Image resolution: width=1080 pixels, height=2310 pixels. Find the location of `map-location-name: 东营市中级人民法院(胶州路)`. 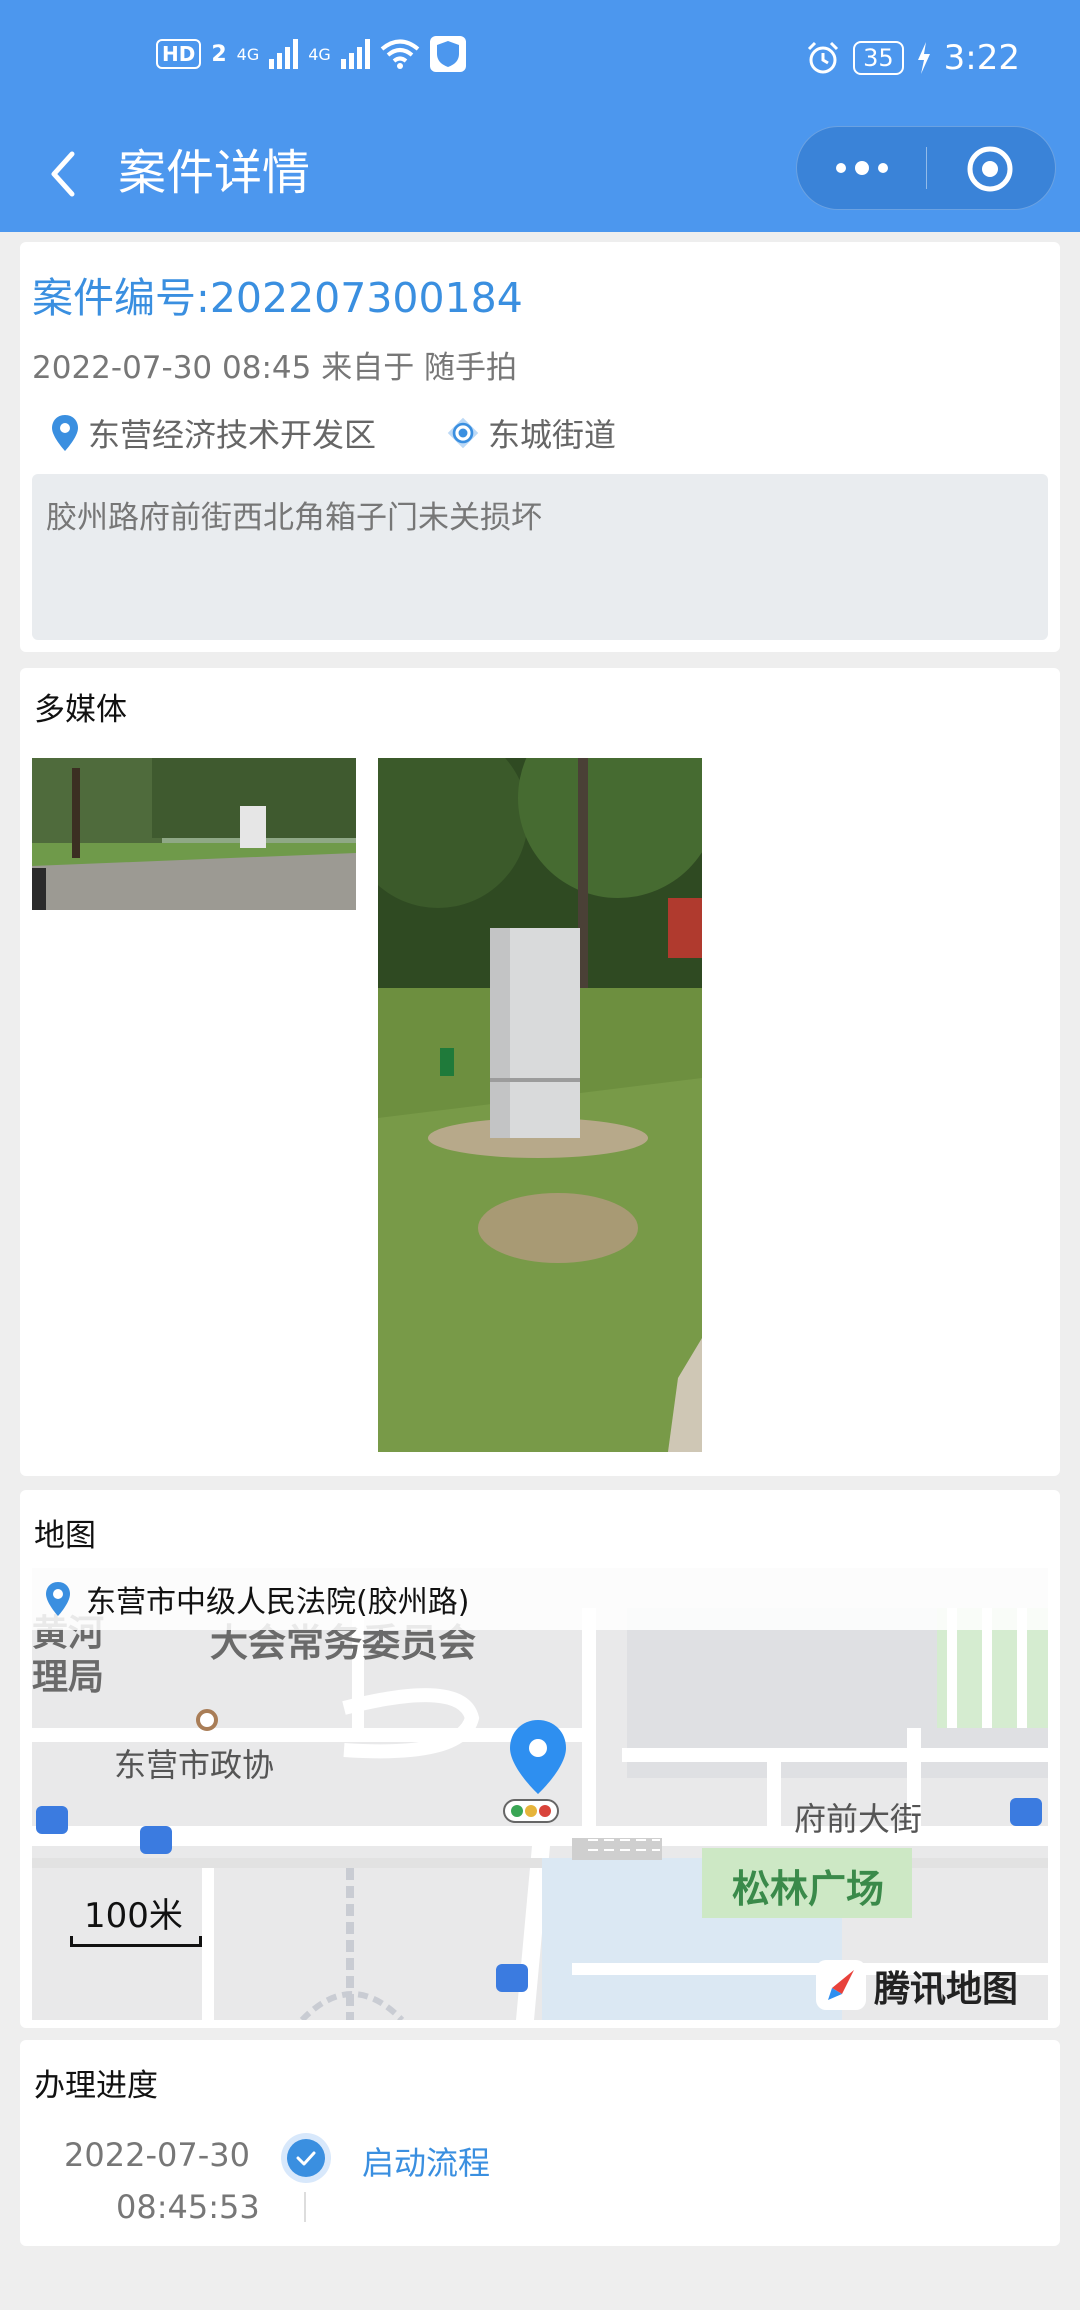

map-location-name: 东营市中级人民法院(胶州路) is located at coordinates (278, 1602).